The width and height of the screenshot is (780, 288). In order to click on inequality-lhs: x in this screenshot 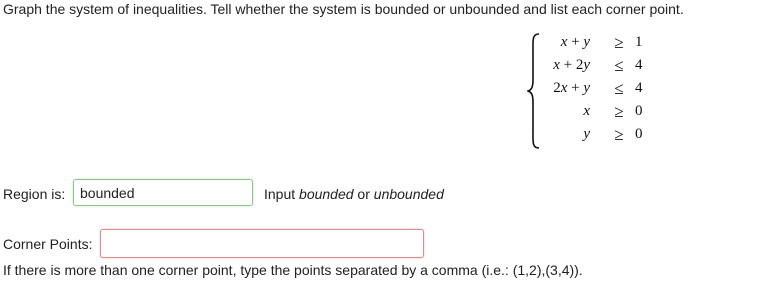, I will do `click(586, 111)`.